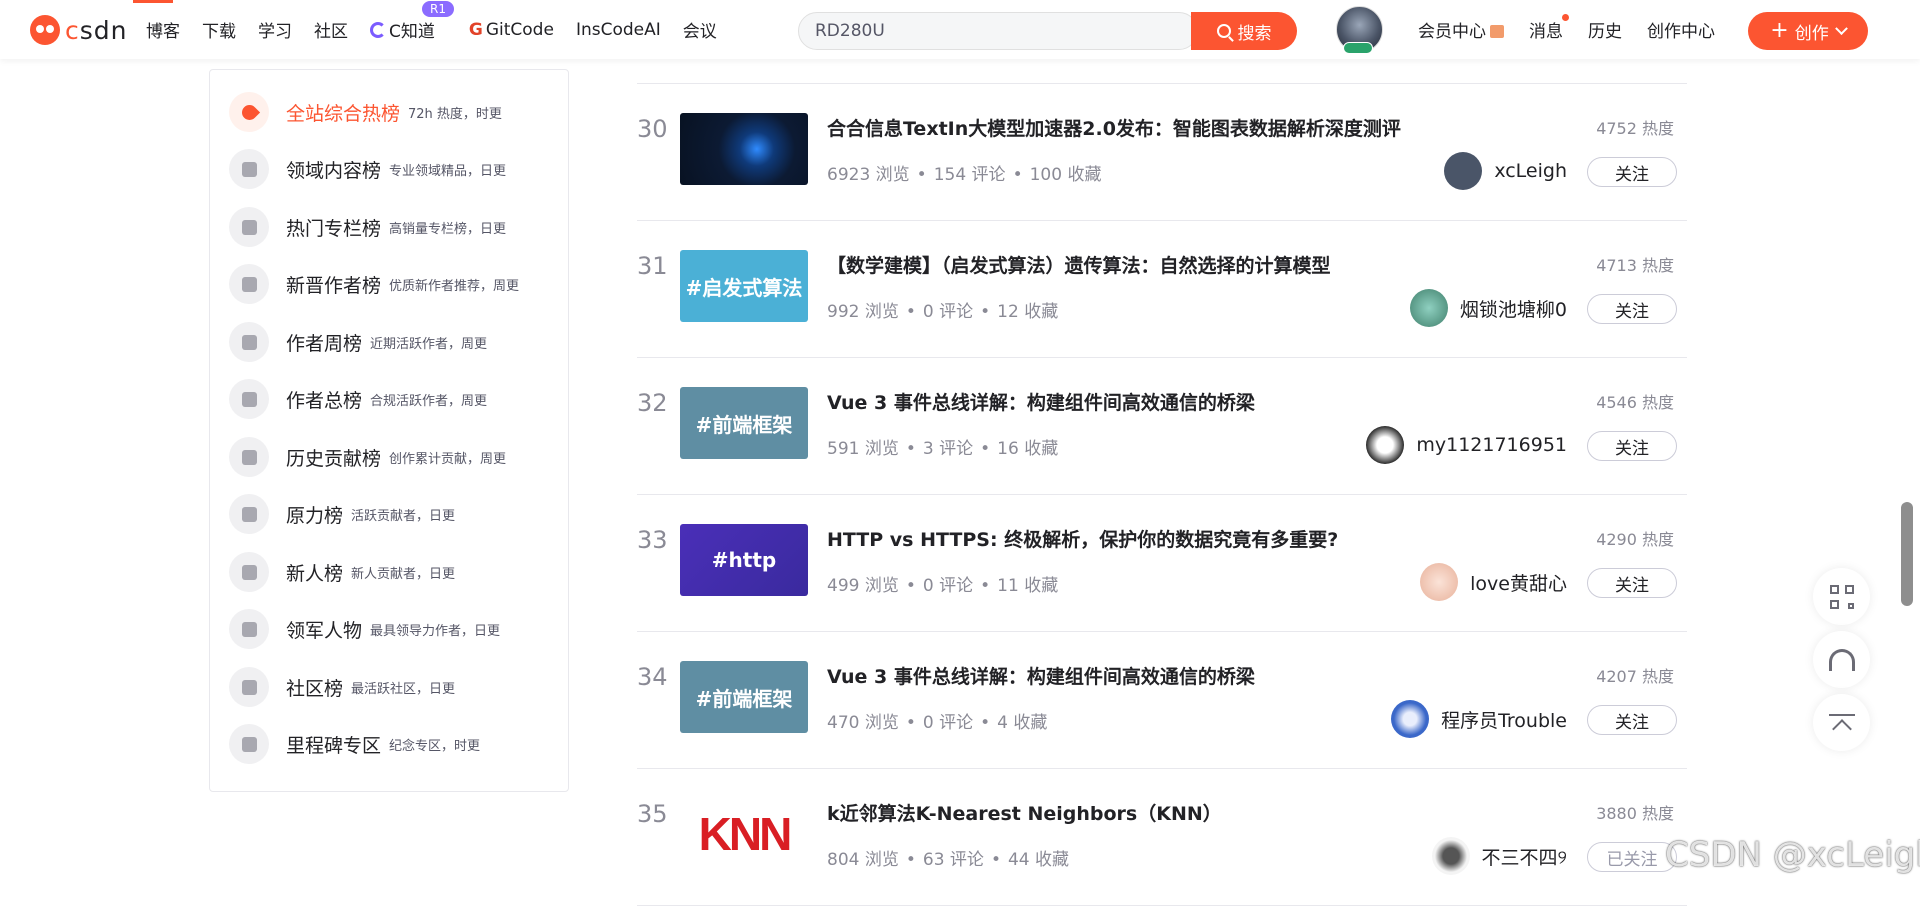 This screenshot has height=906, width=1920. What do you see at coordinates (964, 175) in the screenshot?
I see `article-stats: 6923 浏览 • 154 评论 • 100 收藏` at bounding box center [964, 175].